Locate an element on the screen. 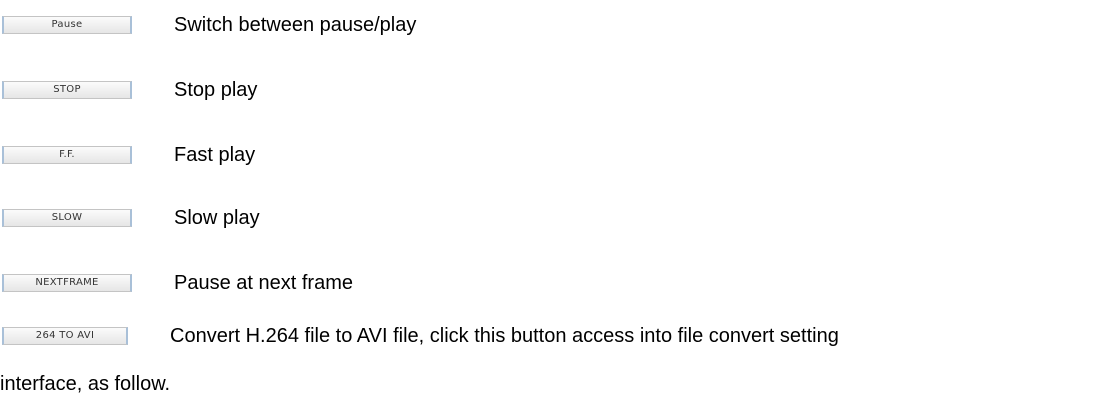  pause-button: Pause is located at coordinates (67, 25).